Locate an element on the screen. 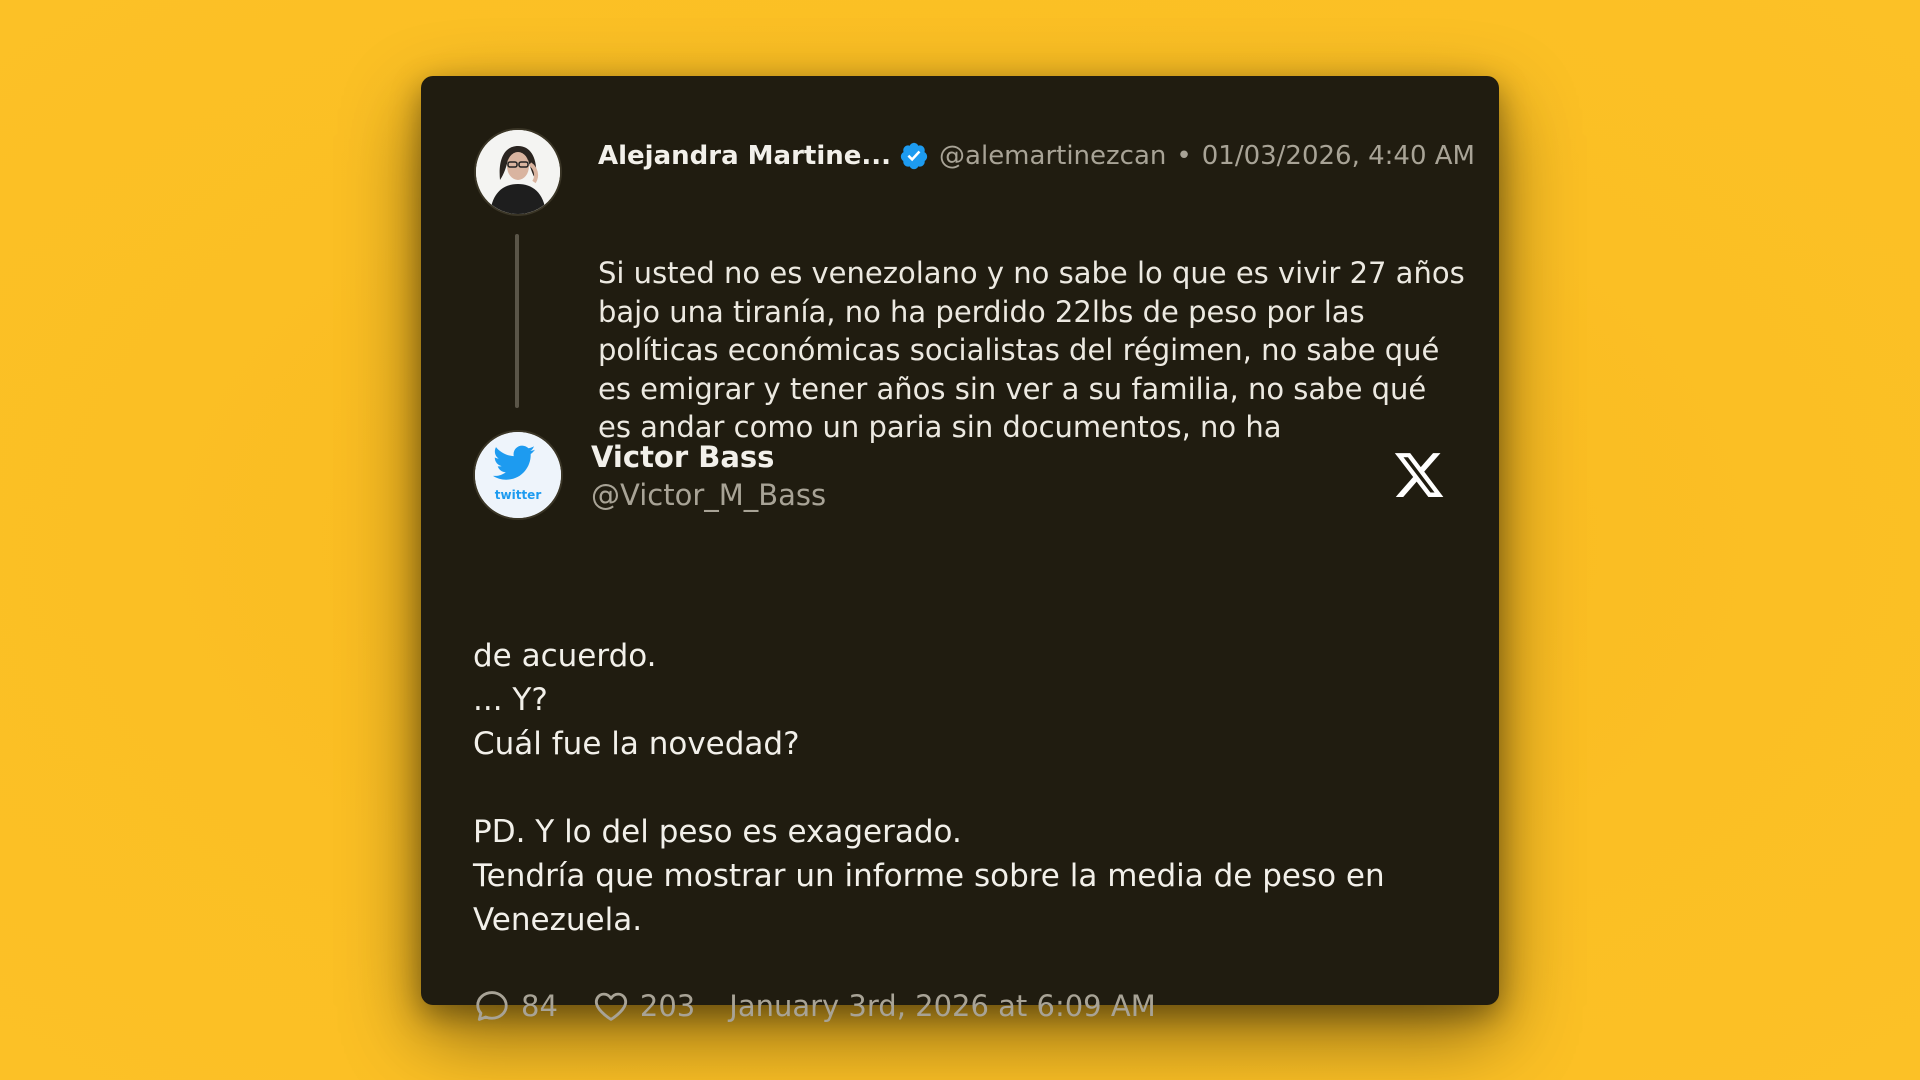  tweet-line: de acuerdo. is located at coordinates (565, 656).